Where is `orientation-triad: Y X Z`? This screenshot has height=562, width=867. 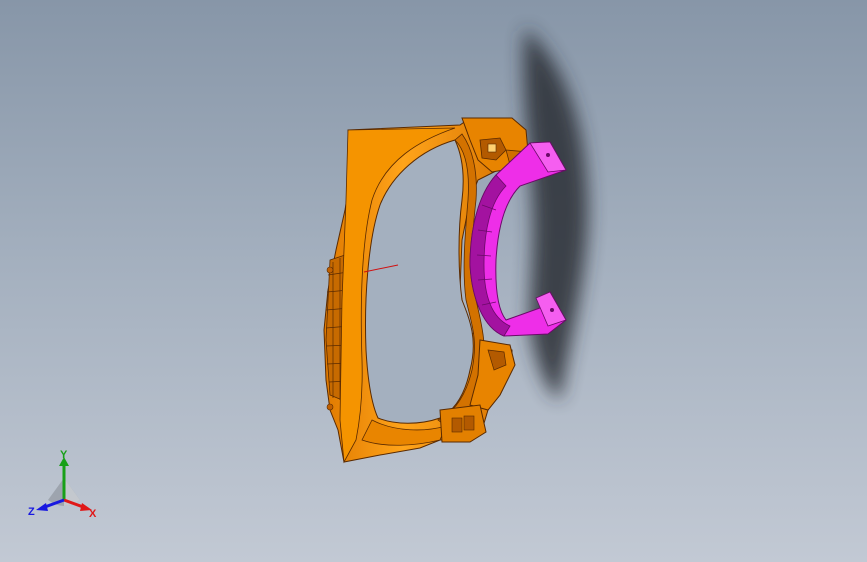 orientation-triad: Y X Z is located at coordinates (64, 486).